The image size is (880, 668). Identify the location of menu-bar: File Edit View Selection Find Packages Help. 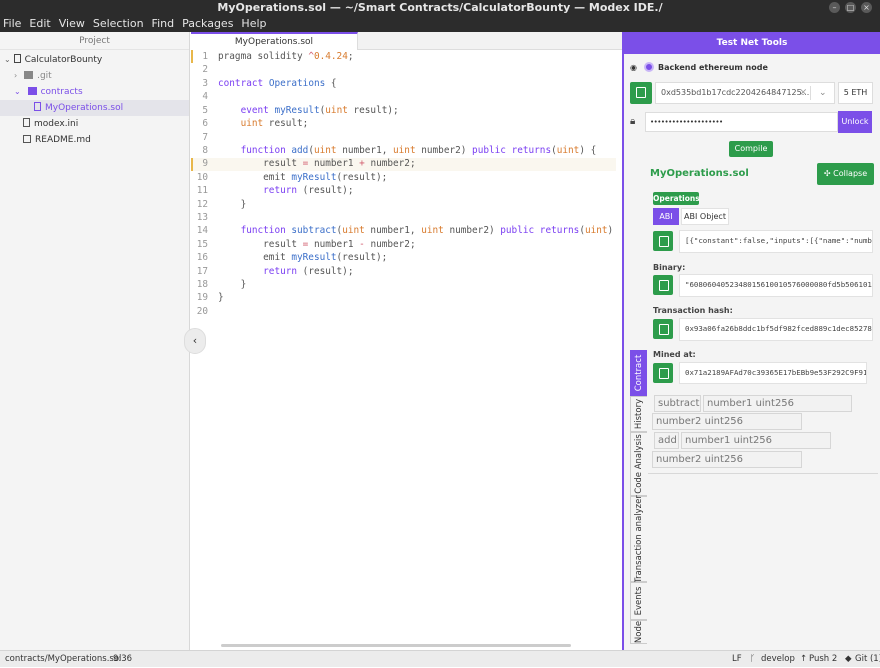
(440, 23).